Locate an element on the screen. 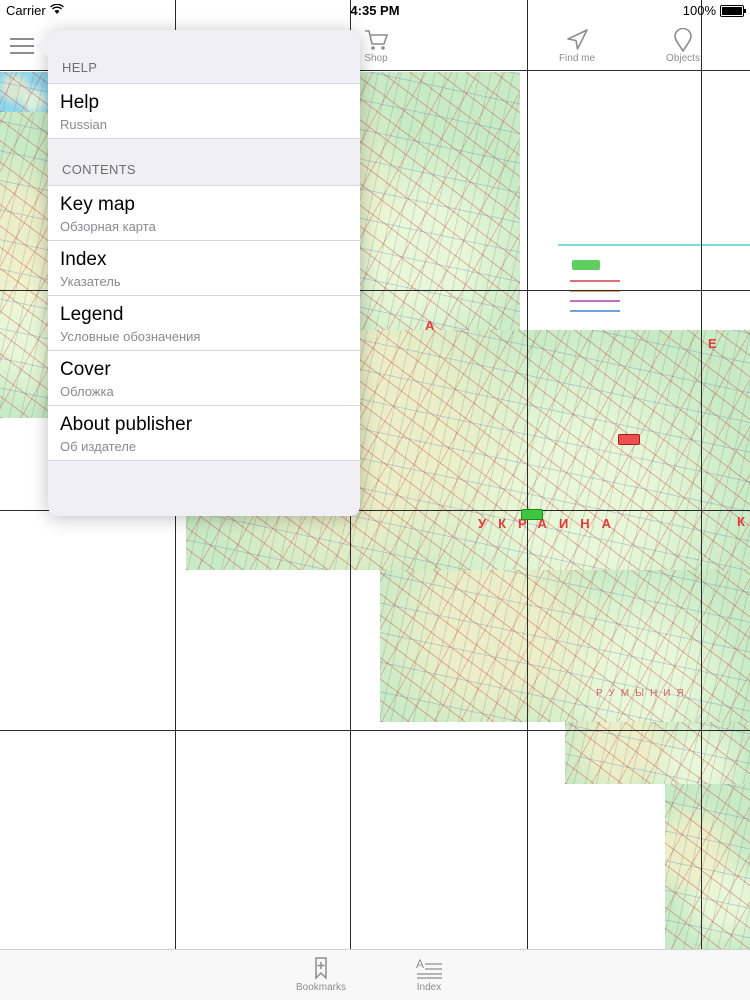 Image resolution: width=750 pixels, height=1000 pixels. menu-item-key-map: Key map Обзорная карта is located at coordinates (204, 213).